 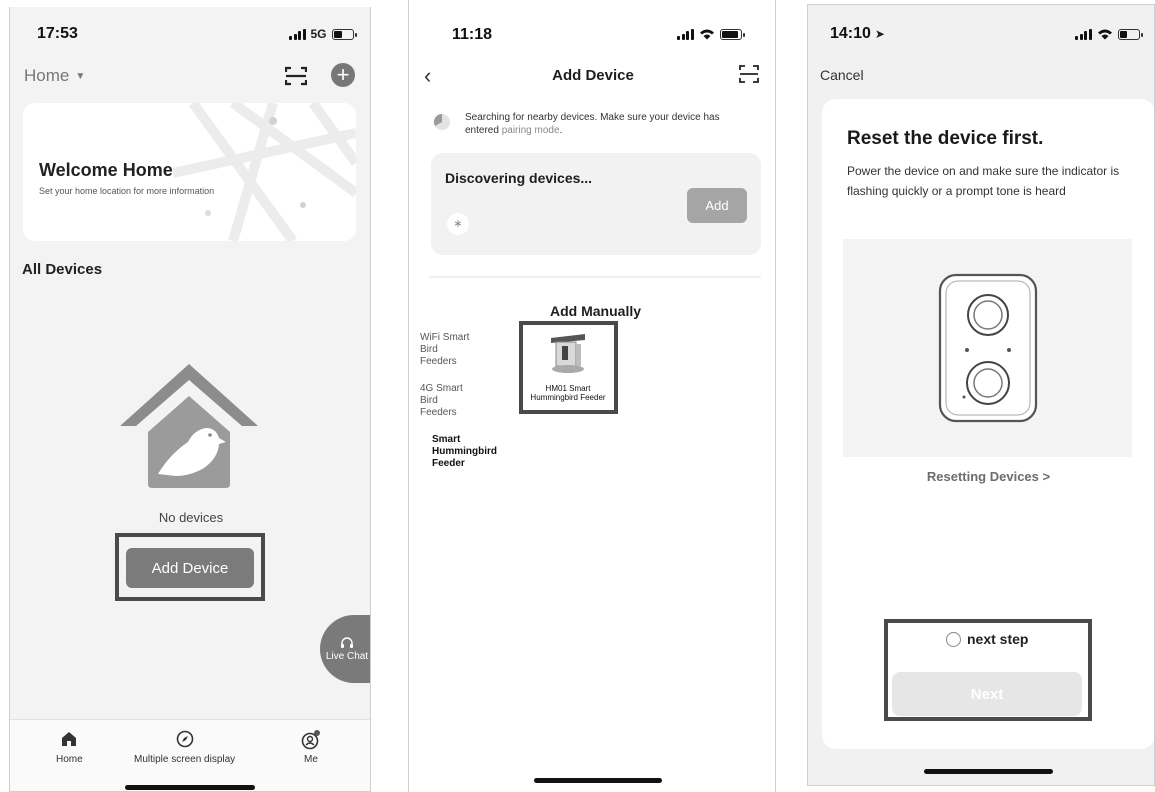 I want to click on camera-device-illustration, so click(x=987, y=348).